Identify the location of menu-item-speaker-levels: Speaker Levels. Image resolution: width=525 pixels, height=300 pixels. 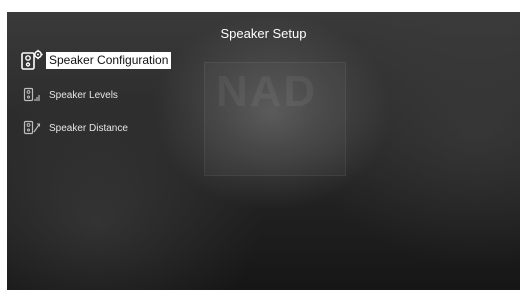
(69, 95).